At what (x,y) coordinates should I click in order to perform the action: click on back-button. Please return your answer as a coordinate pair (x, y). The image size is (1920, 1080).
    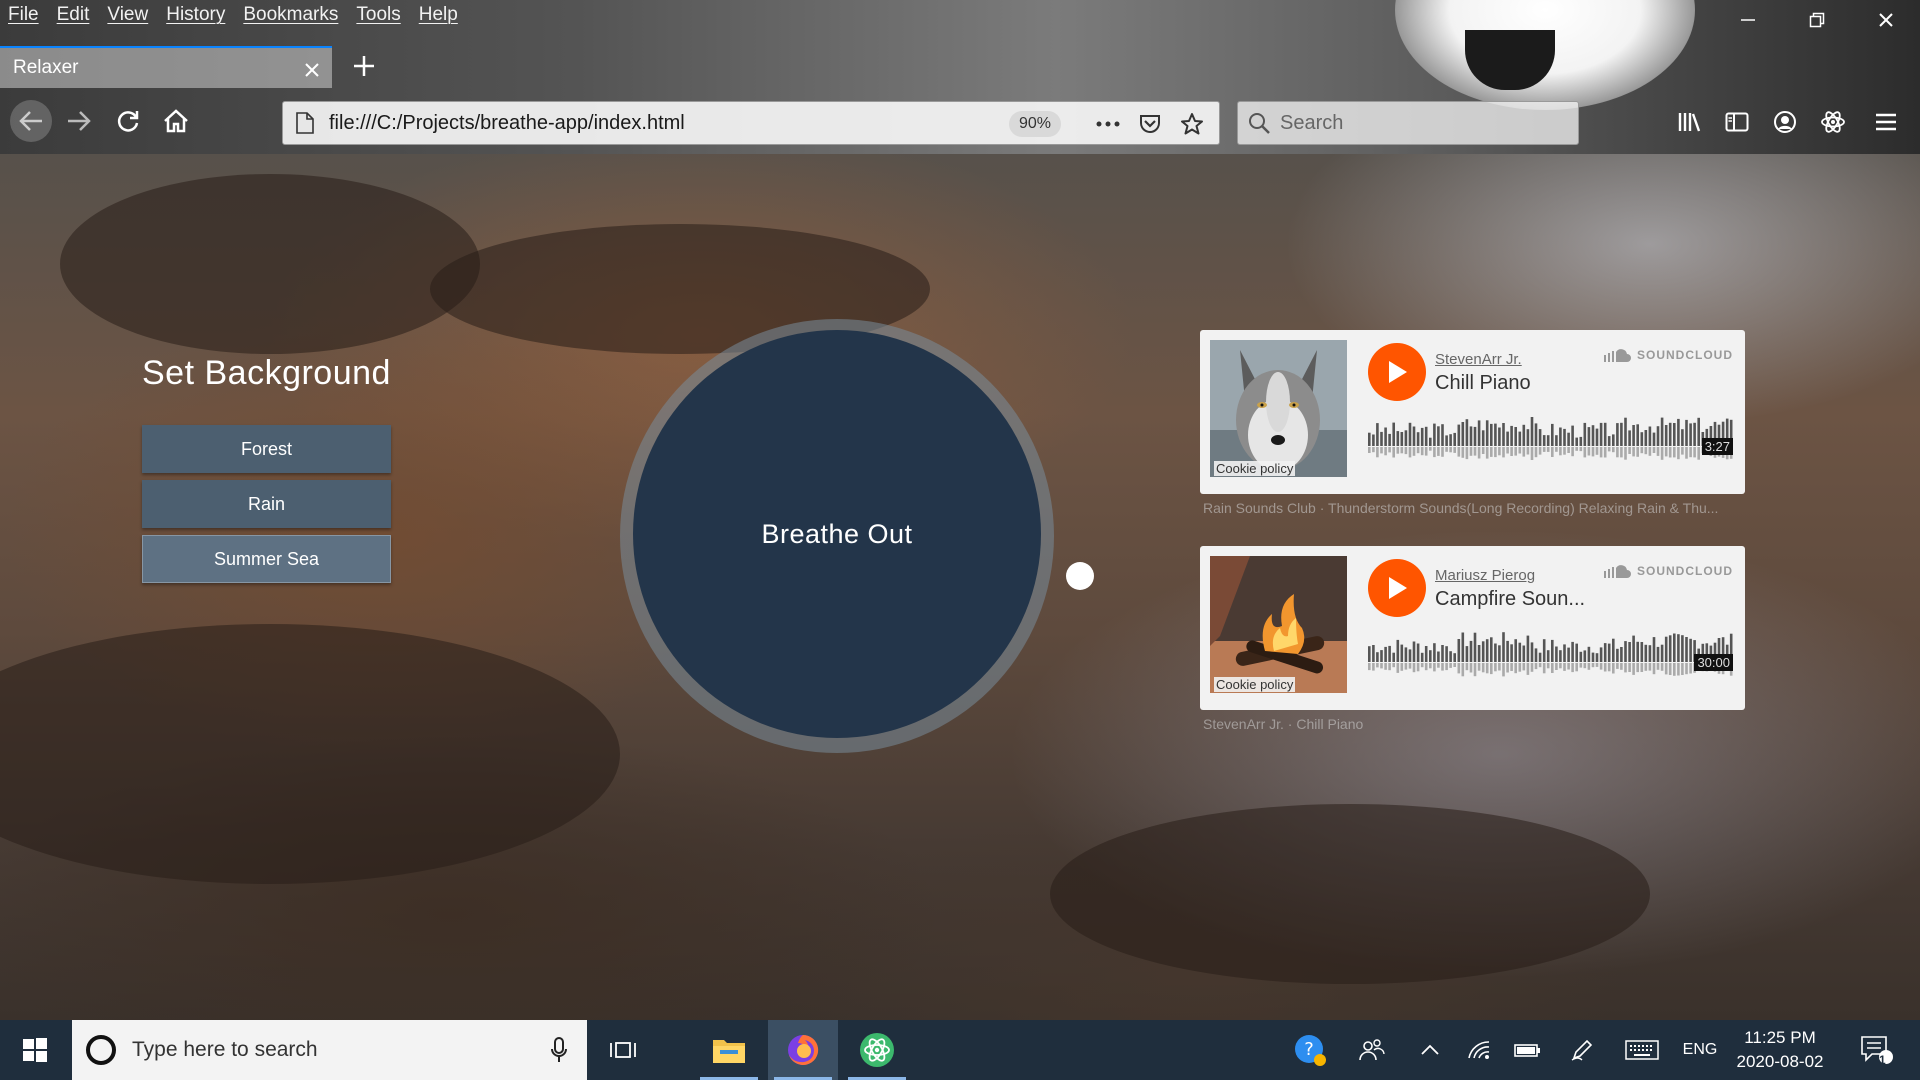
    Looking at the image, I should click on (31, 121).